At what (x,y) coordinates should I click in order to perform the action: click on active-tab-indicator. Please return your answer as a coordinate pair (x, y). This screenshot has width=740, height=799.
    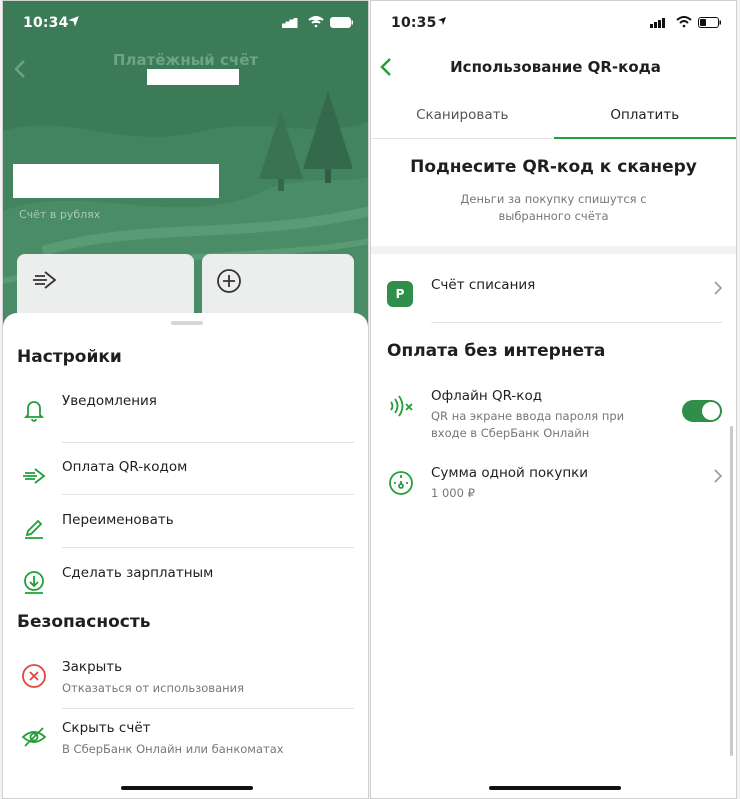
    Looking at the image, I should click on (644, 138).